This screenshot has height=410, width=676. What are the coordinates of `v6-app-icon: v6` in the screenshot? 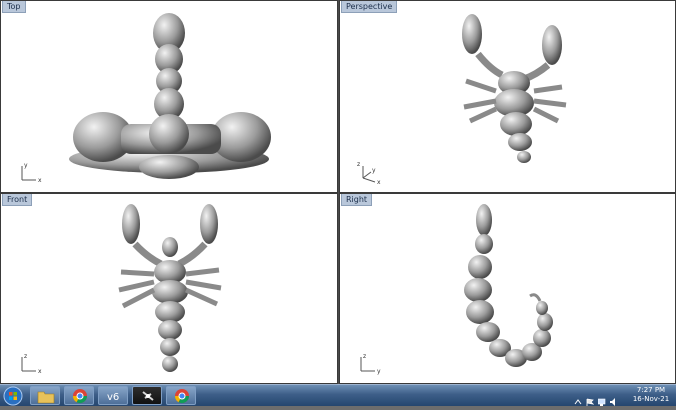 It's located at (113, 395).